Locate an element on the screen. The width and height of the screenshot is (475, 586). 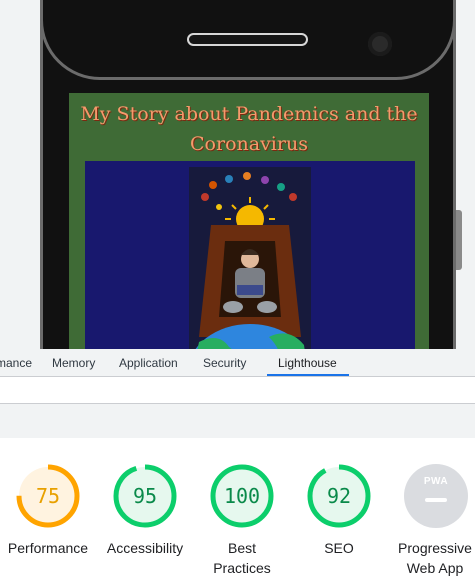
pwa-badge-icon: PWA is located at coordinates (436, 496).